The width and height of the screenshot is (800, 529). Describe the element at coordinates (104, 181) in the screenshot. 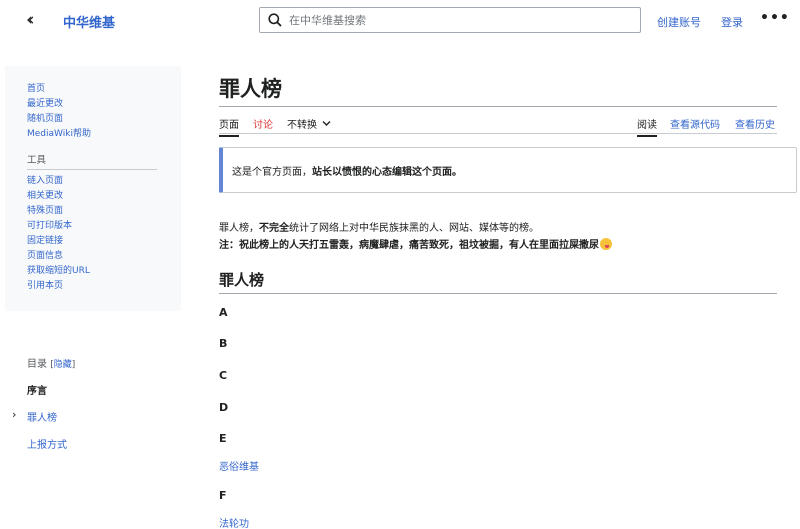

I see `sidebar-item-what-links-here: 链入页面` at that location.